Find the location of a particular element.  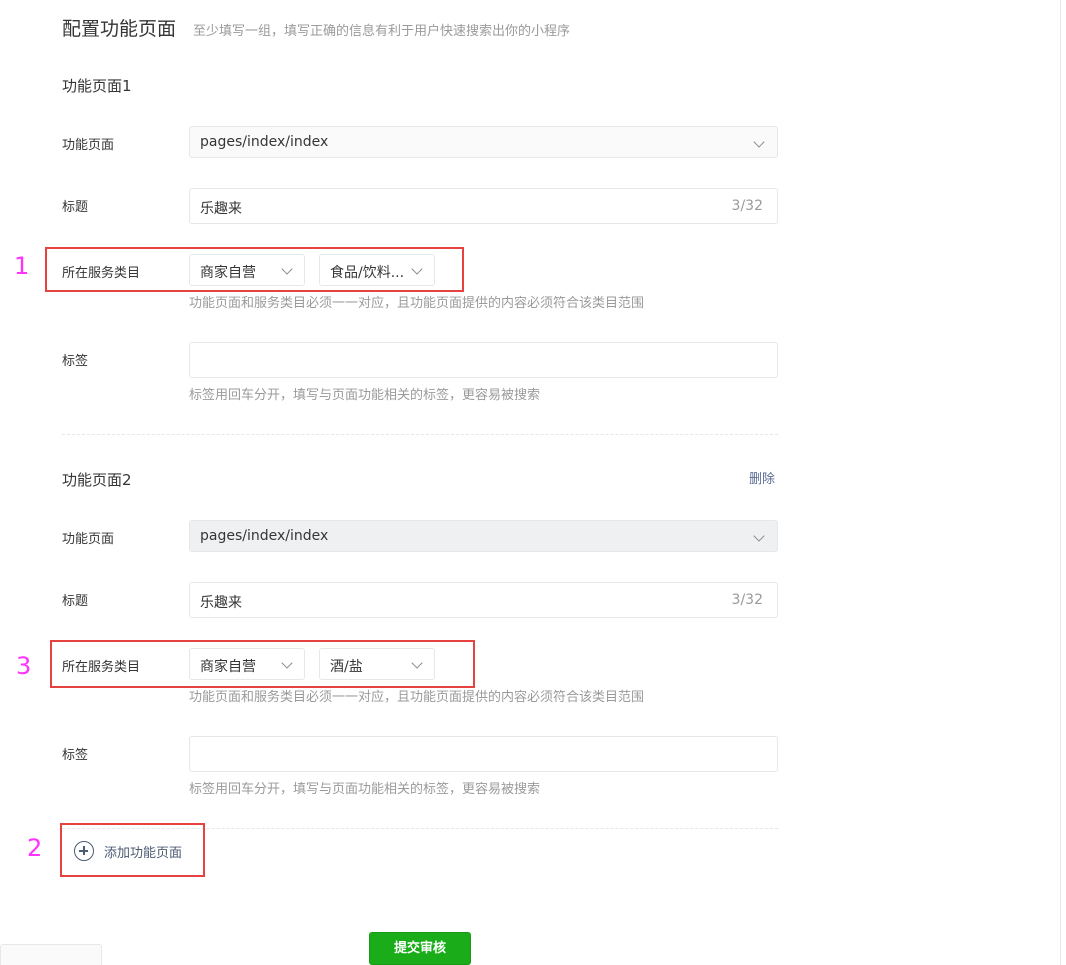

plus-circle-icon is located at coordinates (84, 851).